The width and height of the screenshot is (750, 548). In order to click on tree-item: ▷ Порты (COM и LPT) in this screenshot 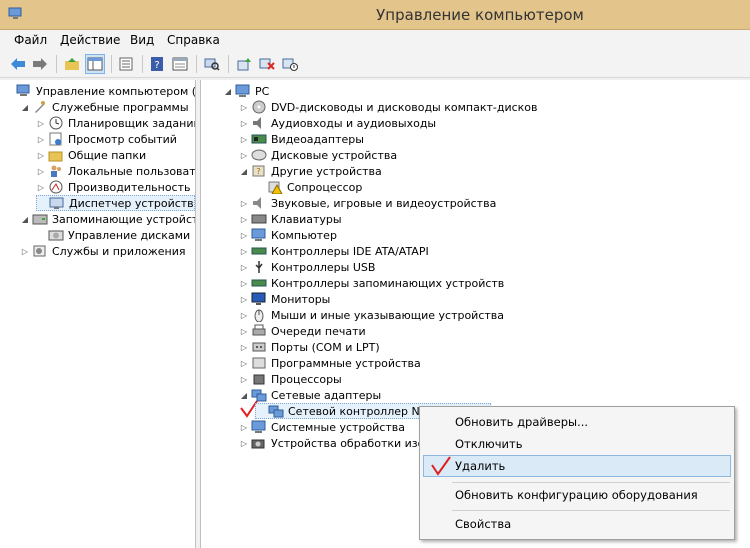, I will do `click(309, 347)`.